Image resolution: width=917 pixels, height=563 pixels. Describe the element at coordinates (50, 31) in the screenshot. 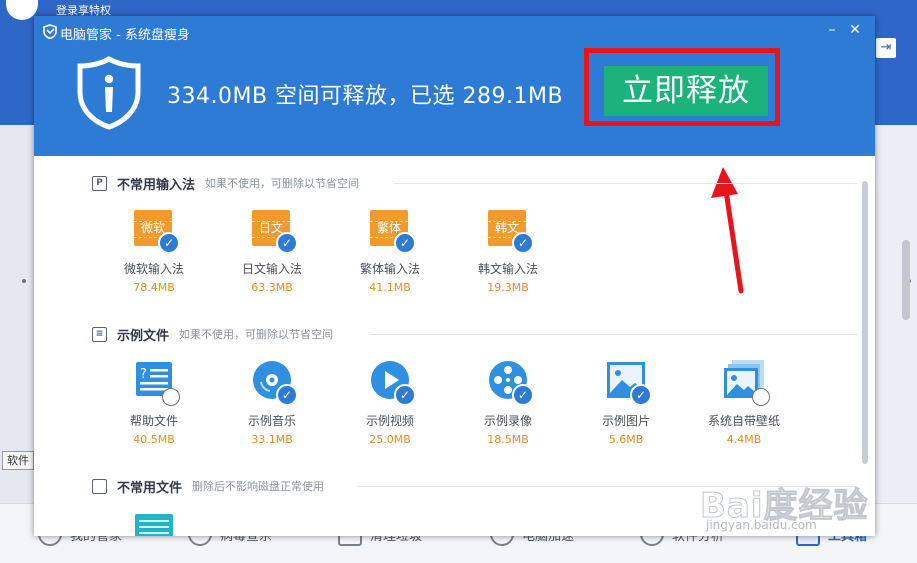

I see `pc-manager-shield-icon` at that location.